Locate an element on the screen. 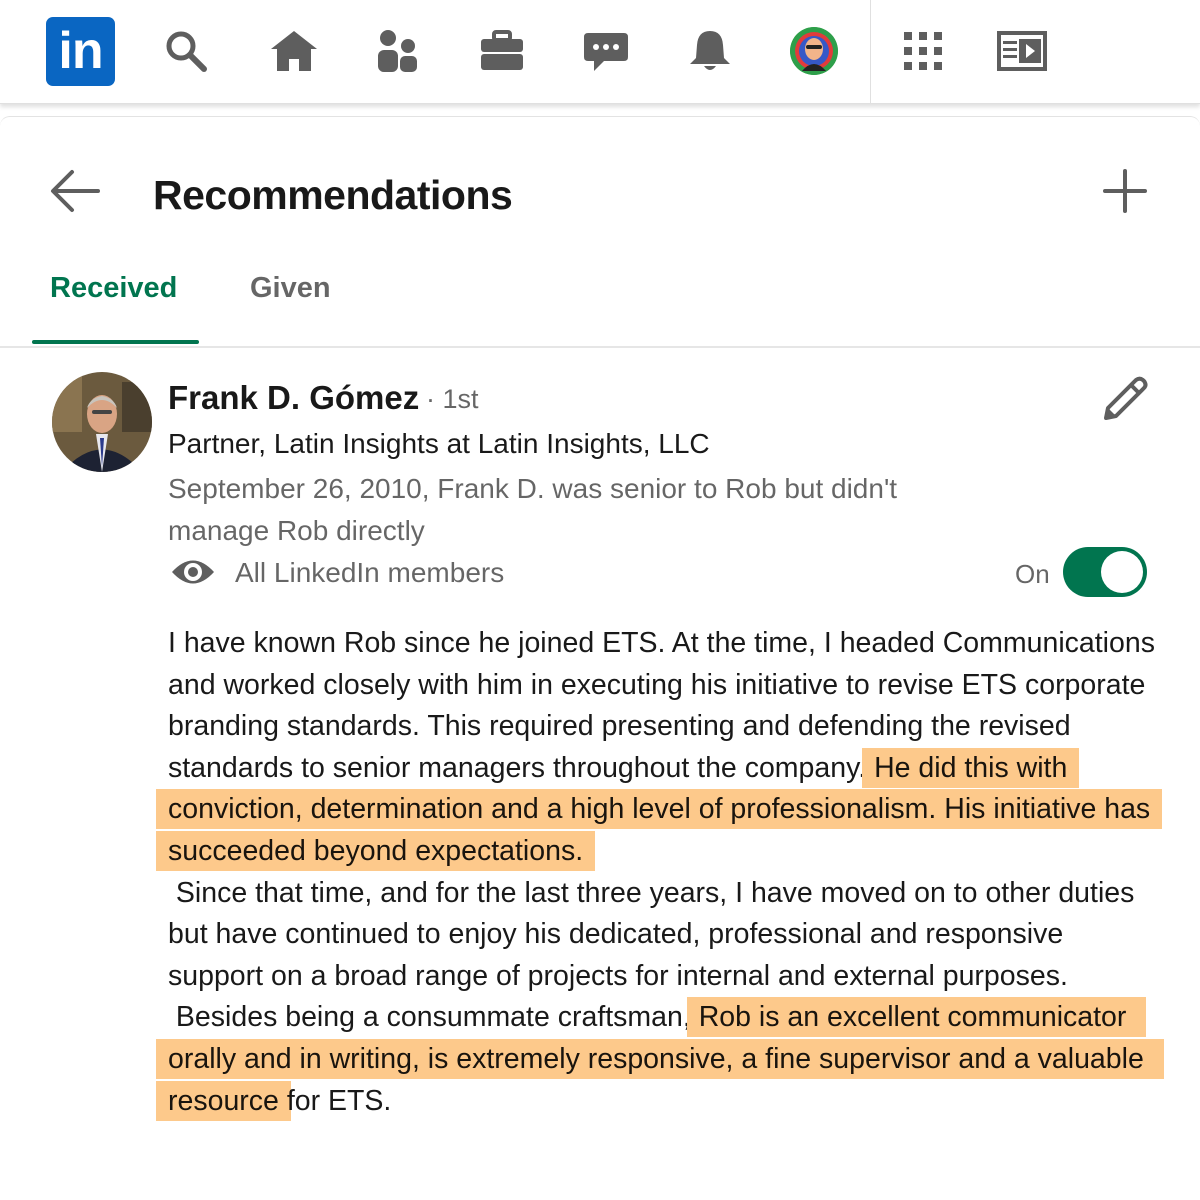  toggle-label: On is located at coordinates (1032, 574).